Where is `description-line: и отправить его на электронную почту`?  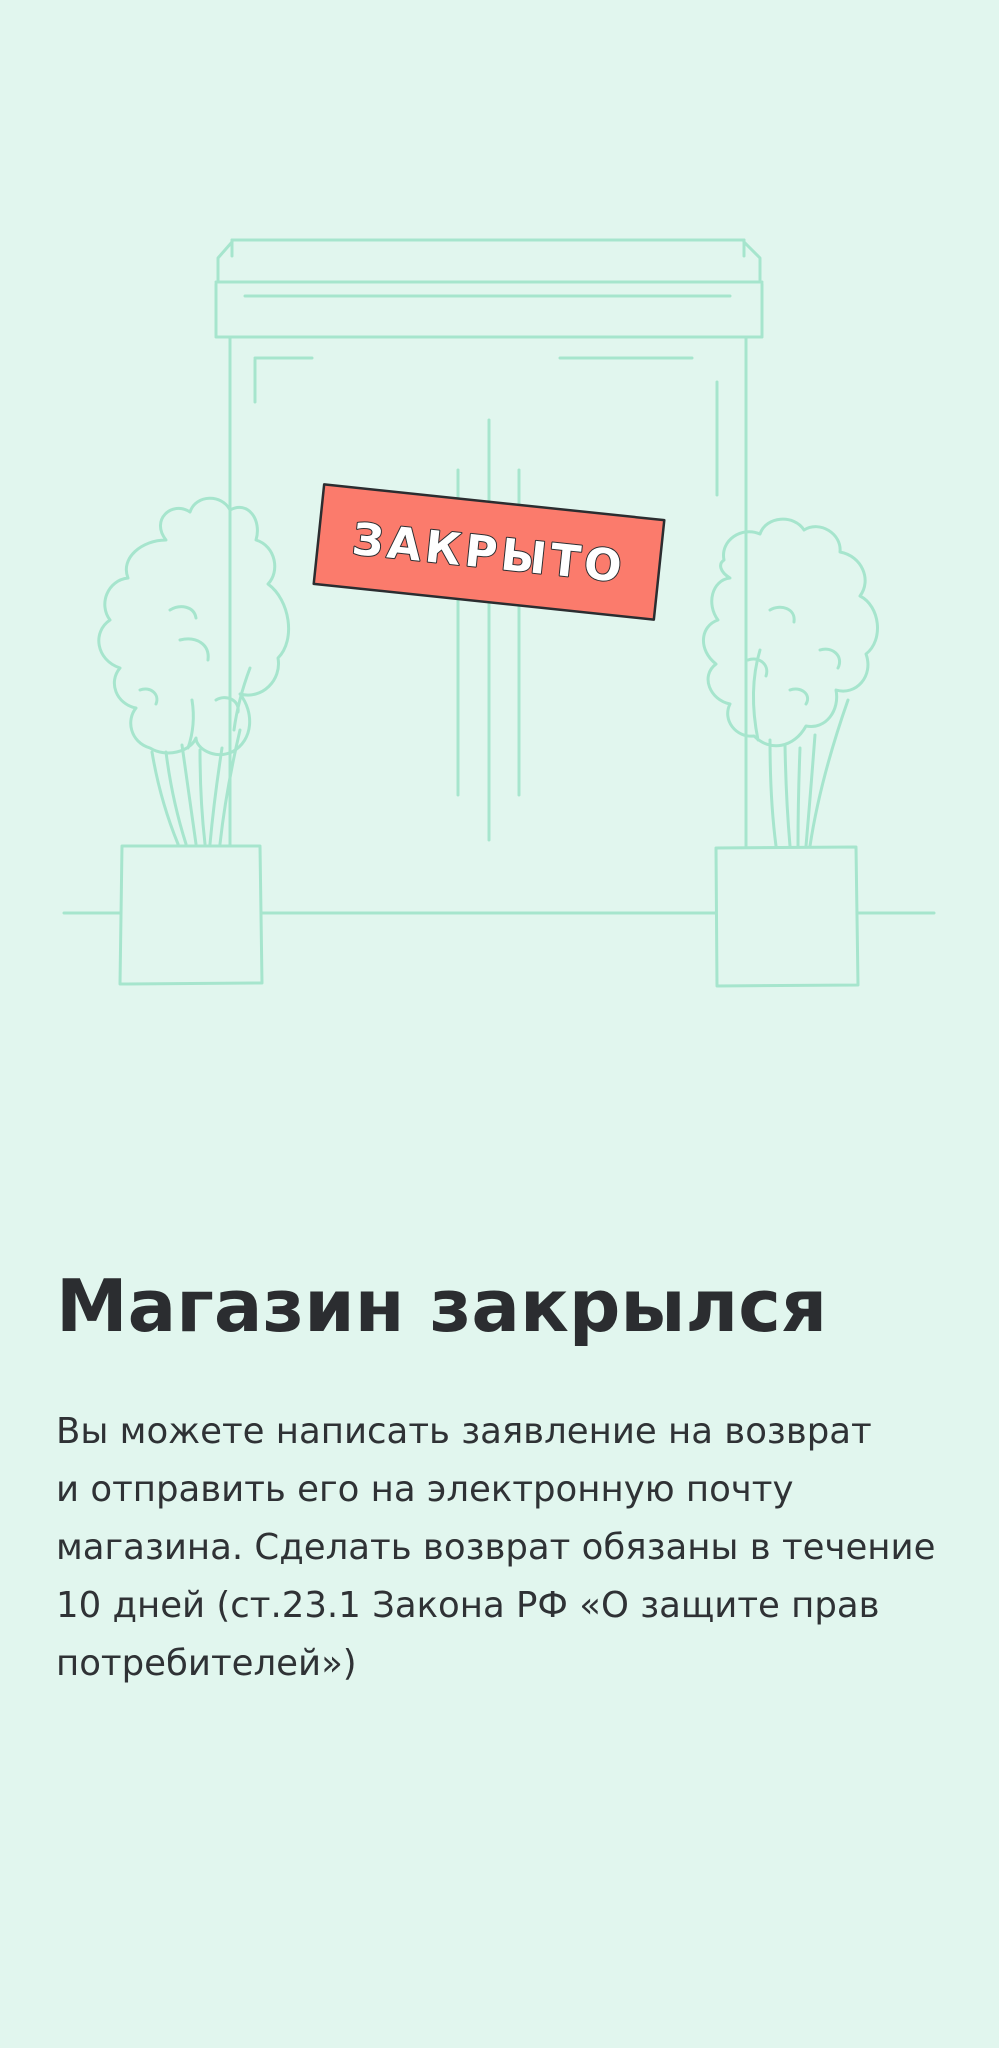
description-line: и отправить его на электронную почту is located at coordinates (425, 1489).